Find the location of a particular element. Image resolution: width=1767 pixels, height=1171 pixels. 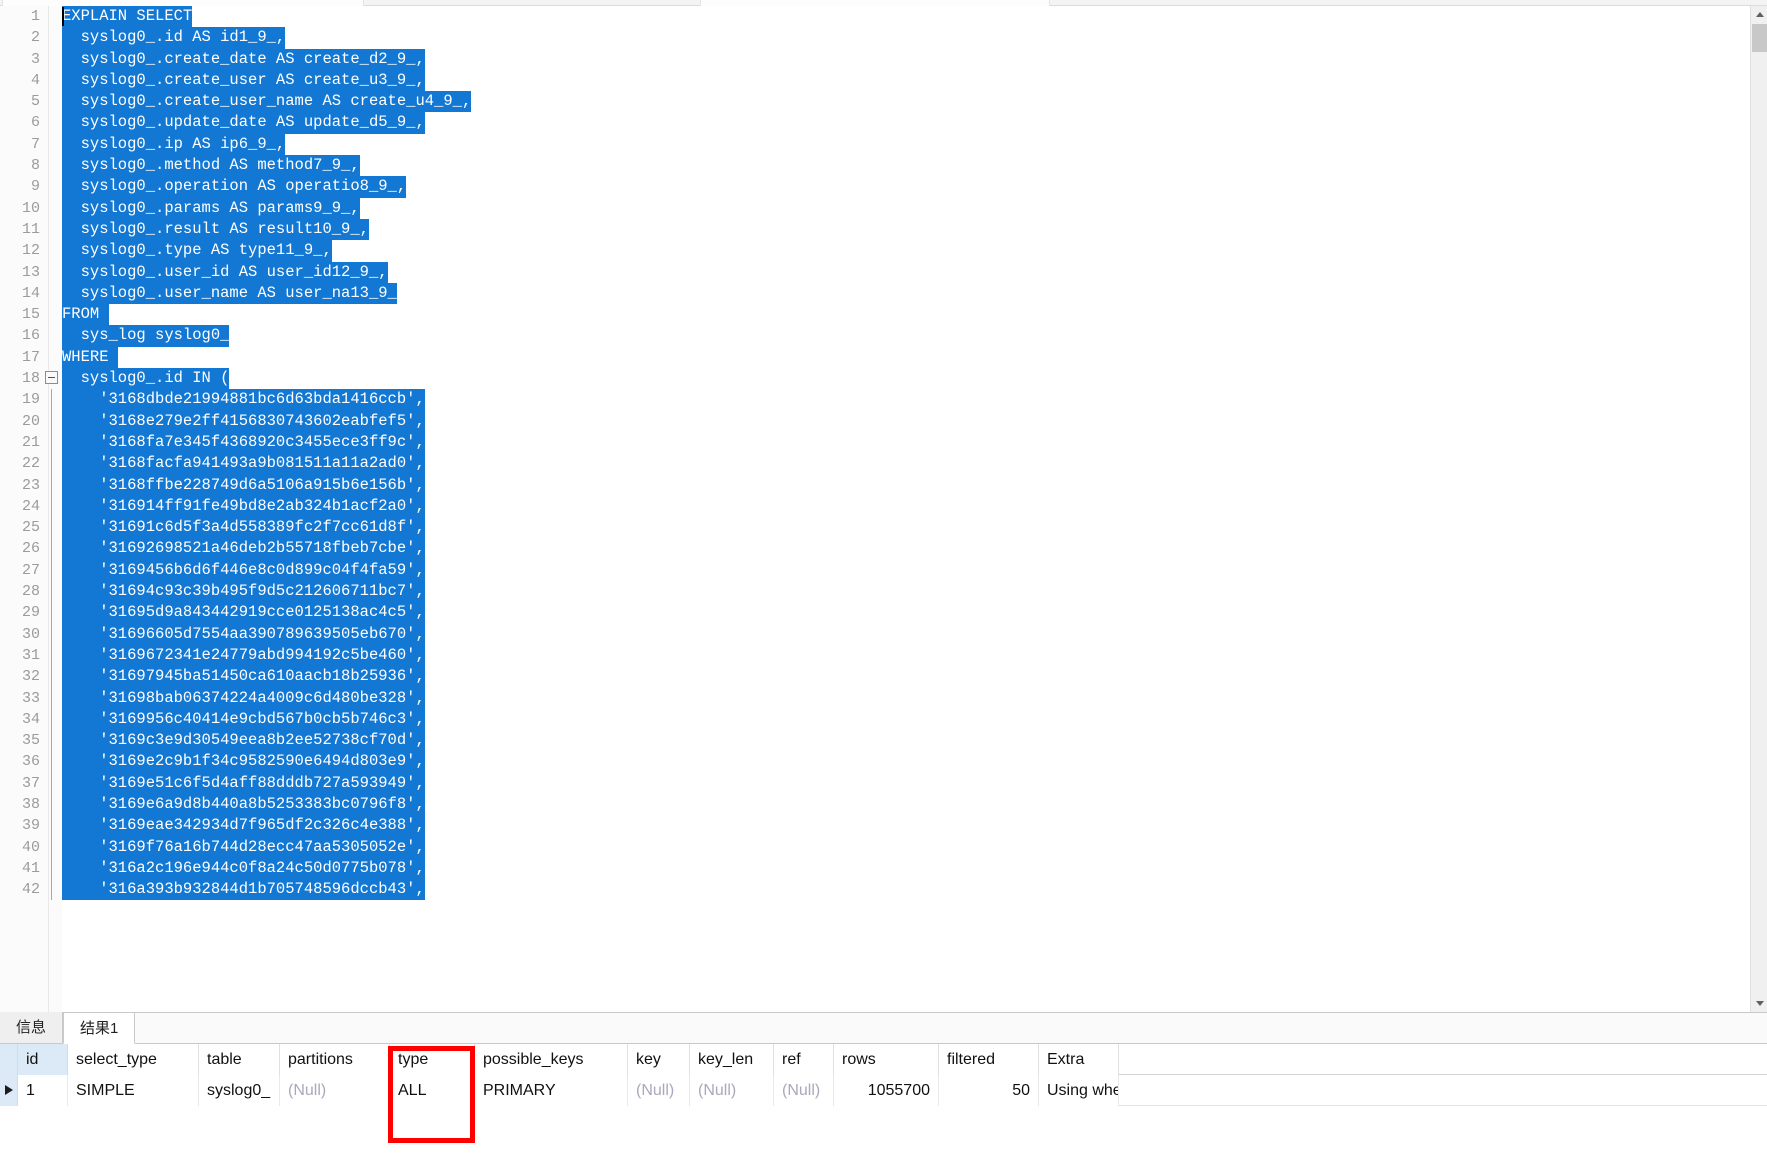

code-line: 28 '31694c93c39b495f9d5c212606711bc7', is located at coordinates (875, 592).